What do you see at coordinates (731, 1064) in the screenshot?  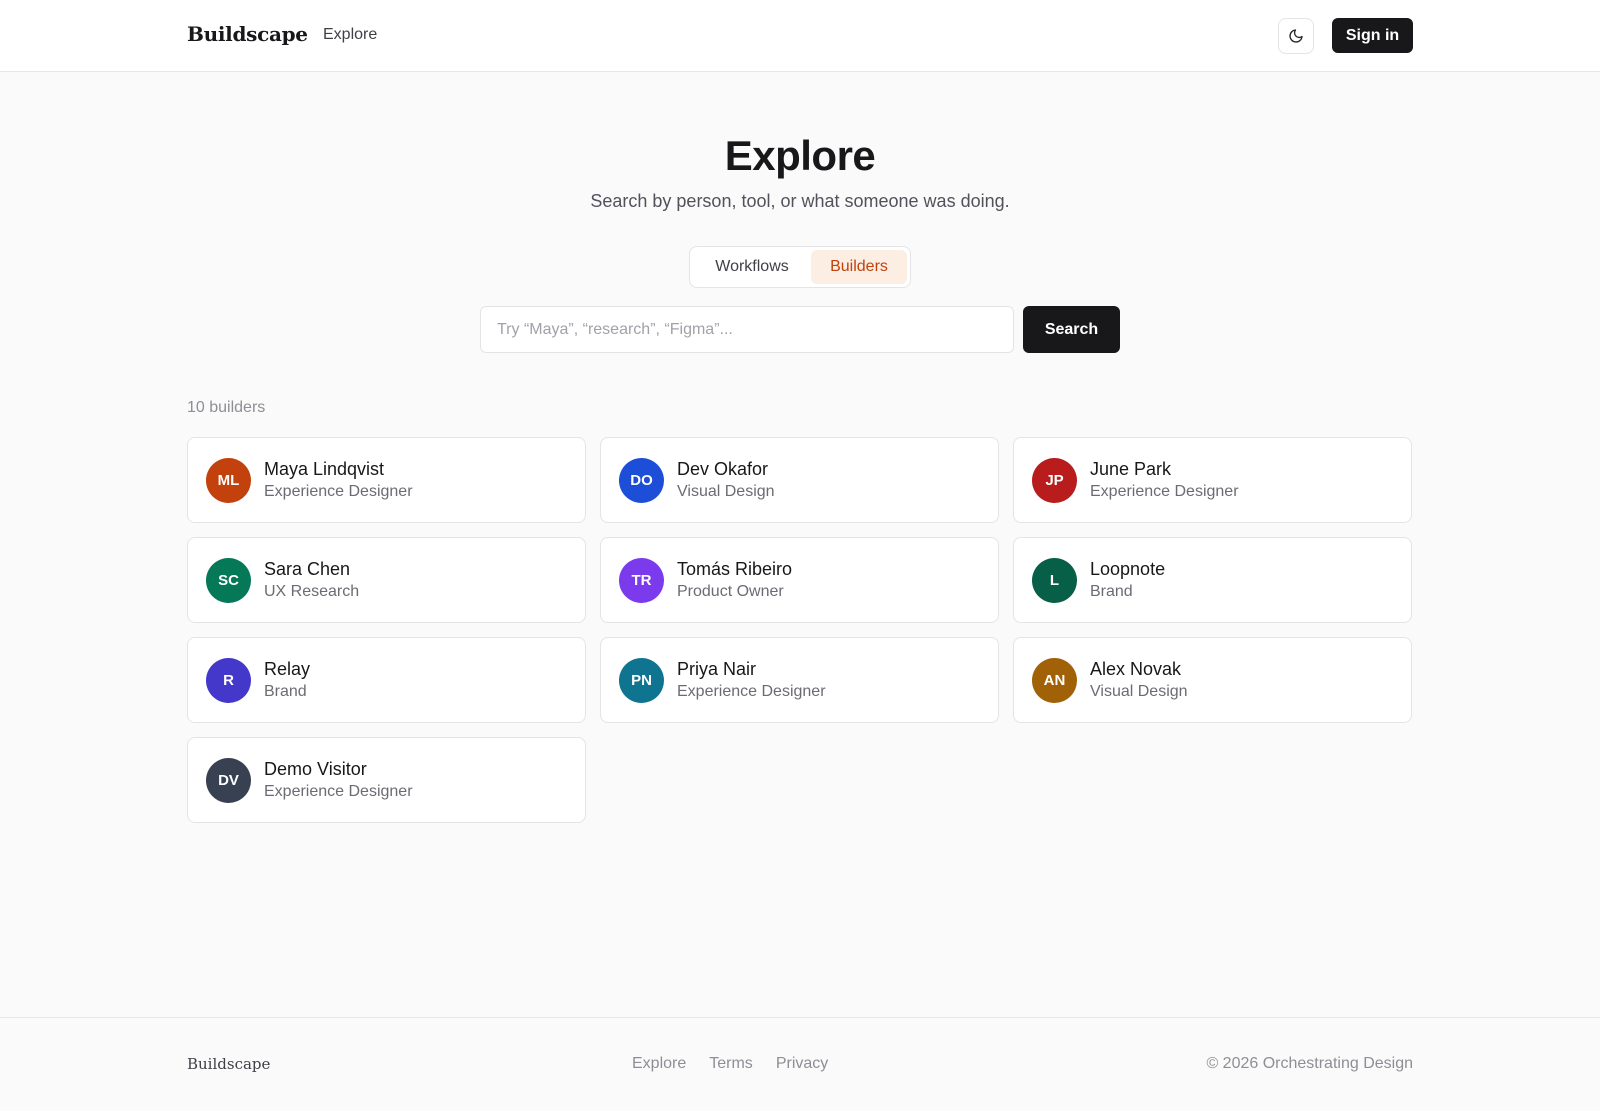 I see `footer-link-terms: Terms` at bounding box center [731, 1064].